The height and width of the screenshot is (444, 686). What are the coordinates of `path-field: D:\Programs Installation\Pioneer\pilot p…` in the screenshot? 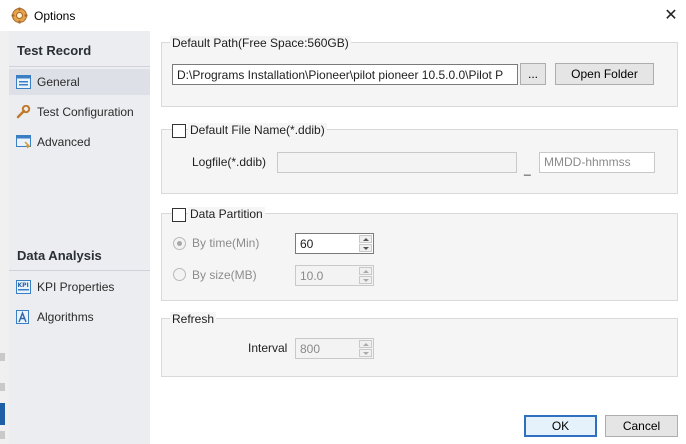 It's located at (345, 74).